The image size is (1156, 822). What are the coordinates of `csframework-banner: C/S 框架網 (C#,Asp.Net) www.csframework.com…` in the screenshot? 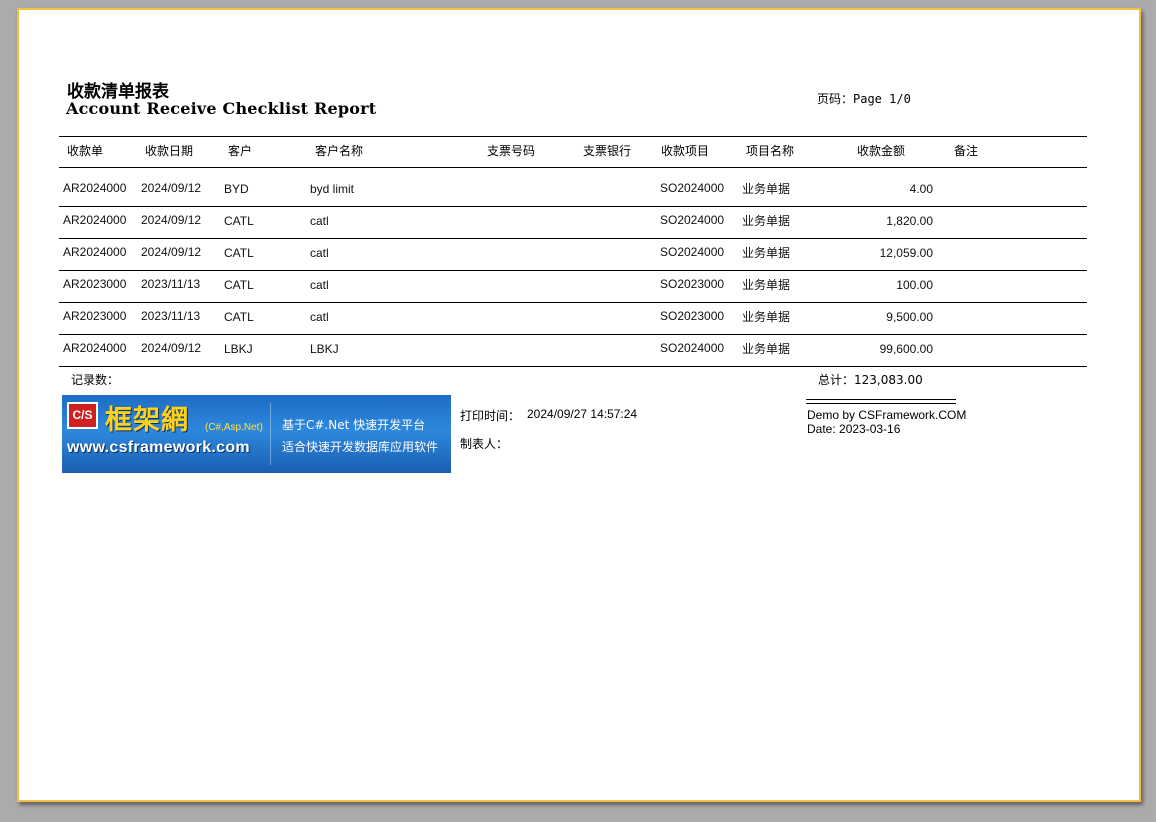 It's located at (256, 434).